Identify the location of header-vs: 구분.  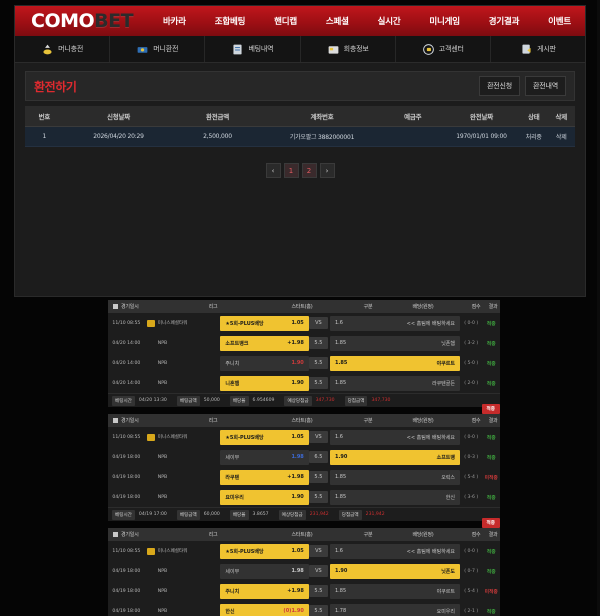
(368, 421).